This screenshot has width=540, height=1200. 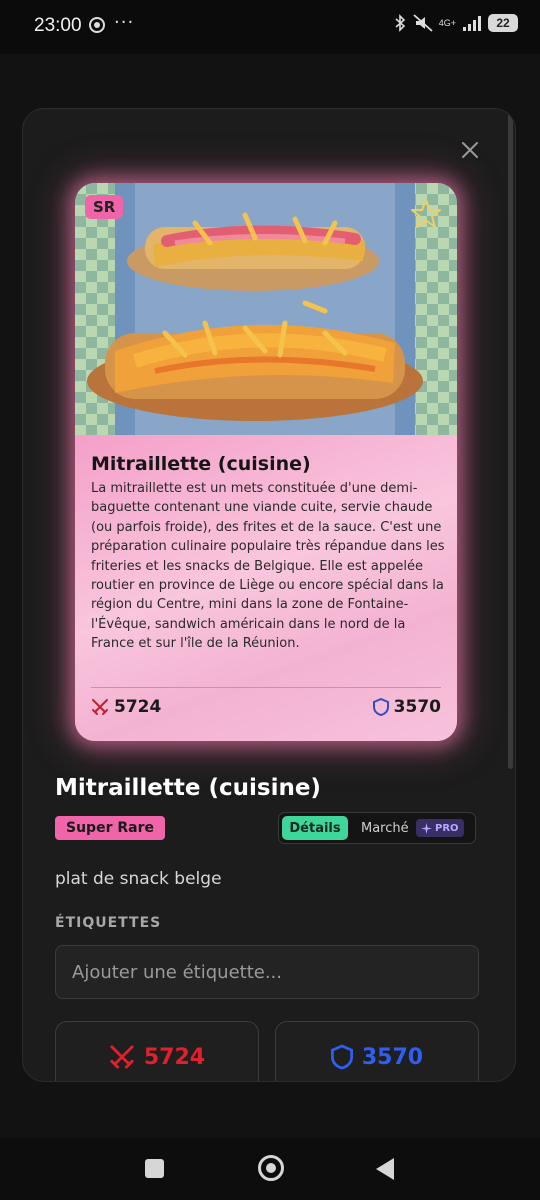 I want to click on food-photo, so click(x=266, y=309).